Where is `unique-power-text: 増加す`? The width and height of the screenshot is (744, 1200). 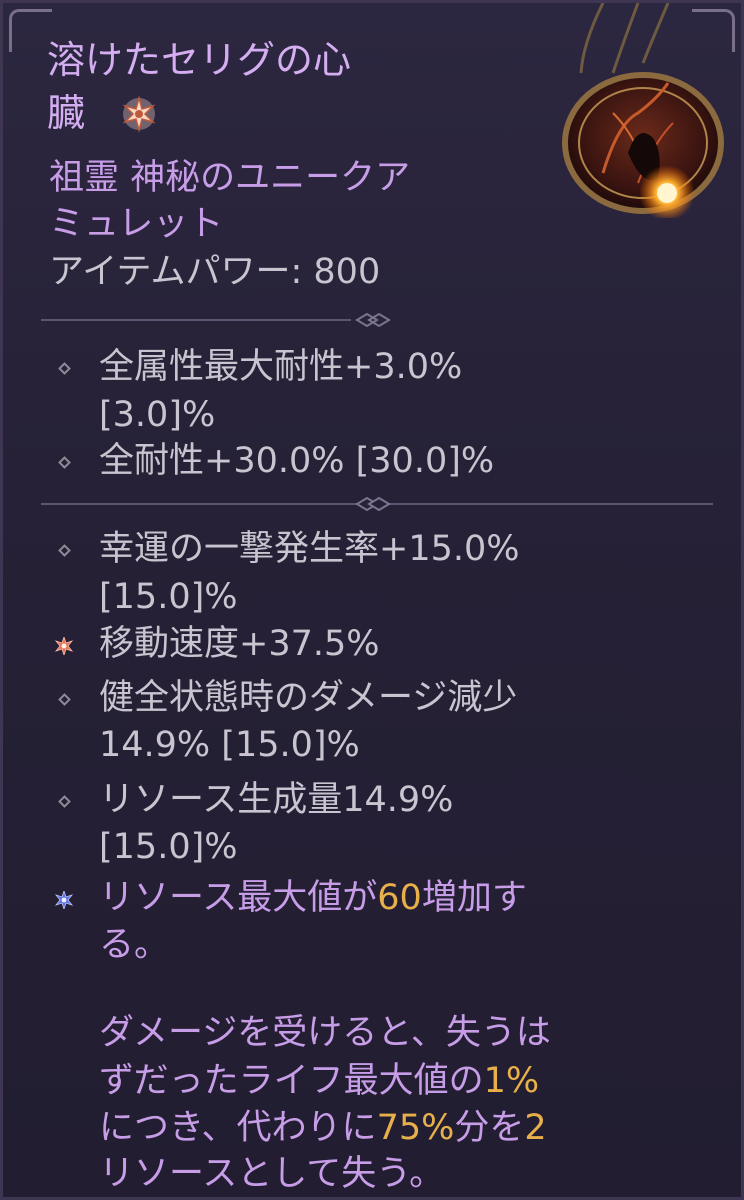 unique-power-text: 増加す is located at coordinates (474, 898).